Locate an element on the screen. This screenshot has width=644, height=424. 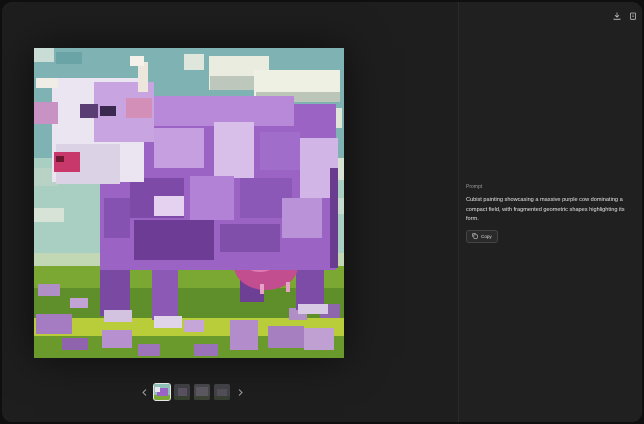
share-icon is located at coordinates (632, 15).